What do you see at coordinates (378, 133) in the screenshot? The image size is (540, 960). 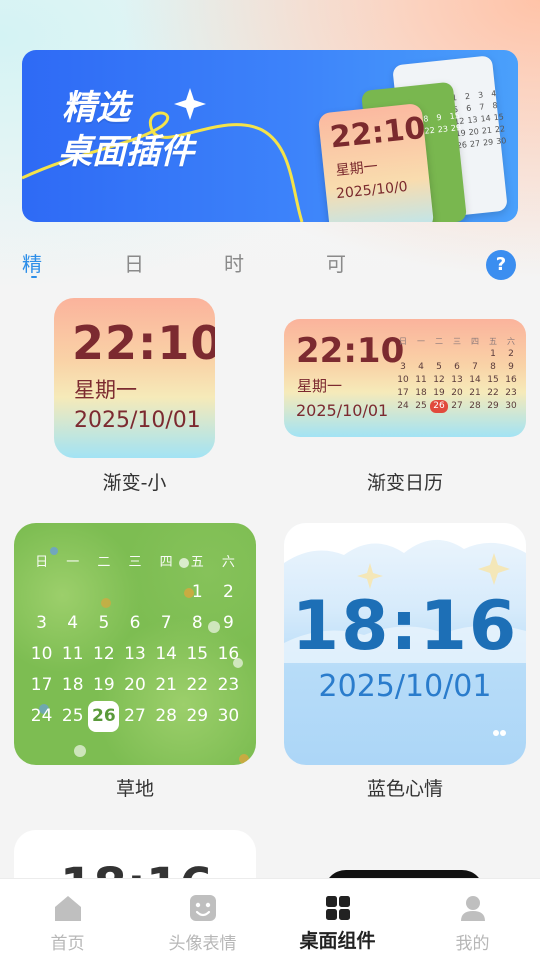 I see `banner-preview-time: 22:10` at bounding box center [378, 133].